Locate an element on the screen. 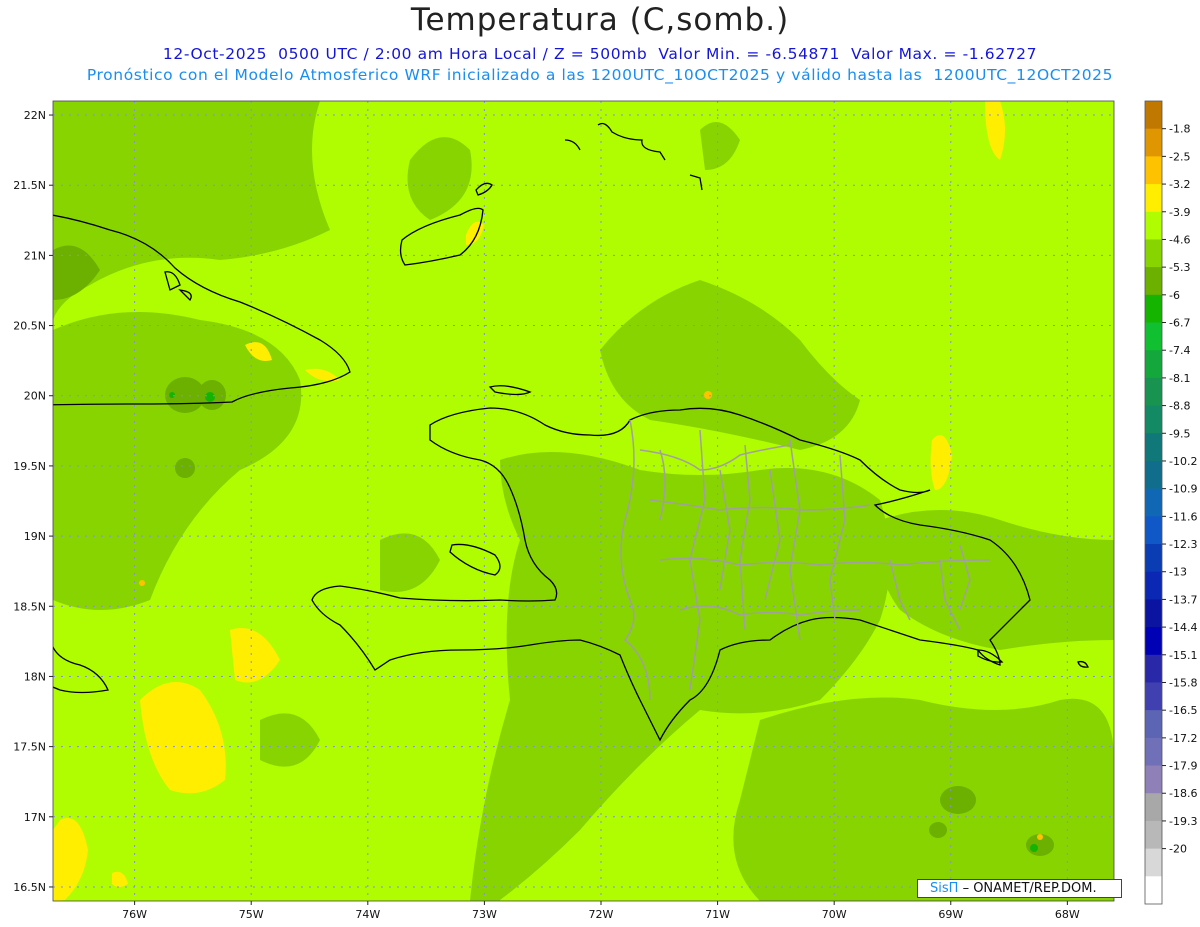 Image resolution: width=1200 pixels, height=927 pixels. lat-label: 19.5N is located at coordinates (29, 466).